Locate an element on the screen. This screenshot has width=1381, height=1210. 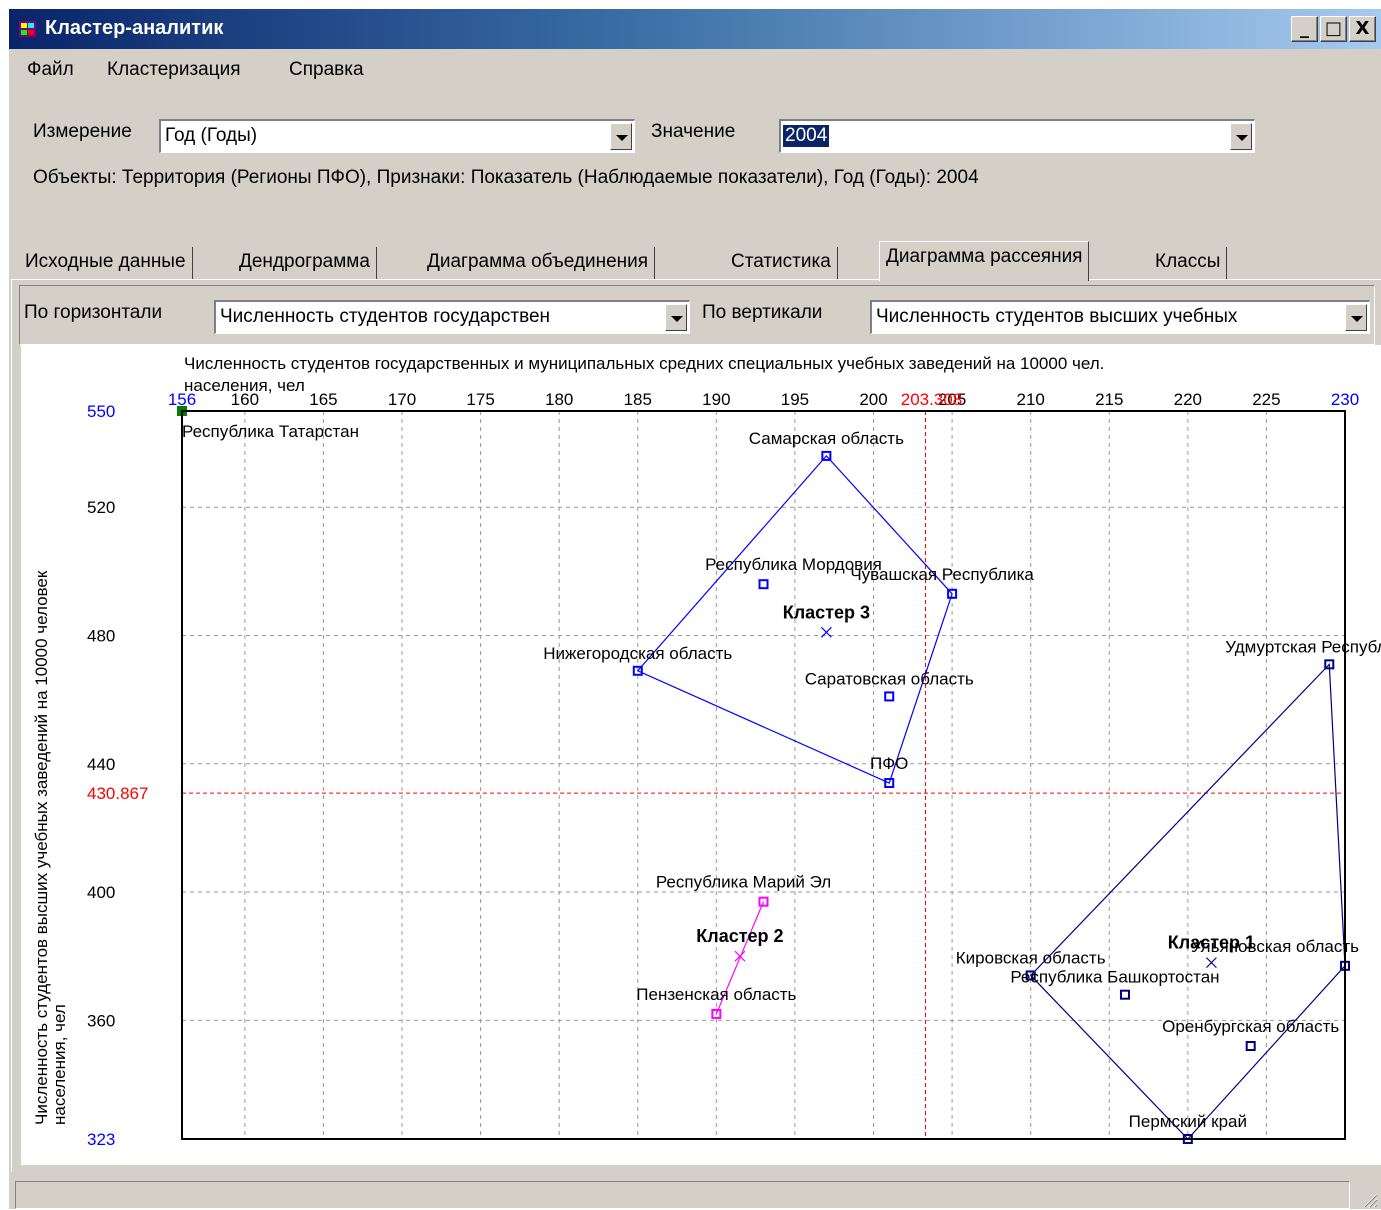
status-cell is located at coordinates (682, 1195).